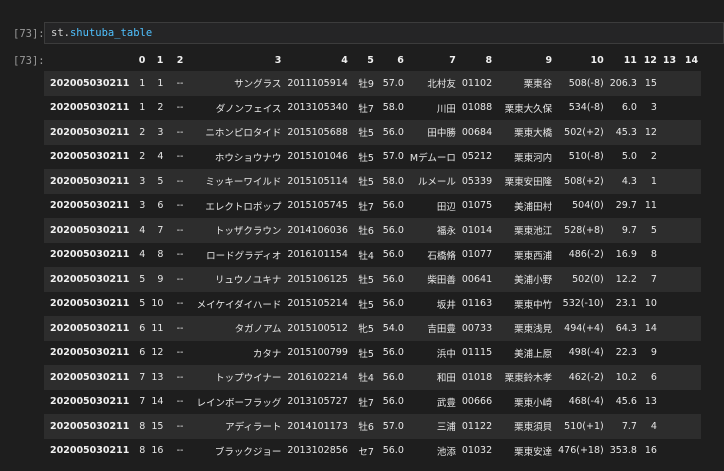 Image resolution: width=724 pixels, height=471 pixels. I want to click on column-header: 4, so click(344, 60).